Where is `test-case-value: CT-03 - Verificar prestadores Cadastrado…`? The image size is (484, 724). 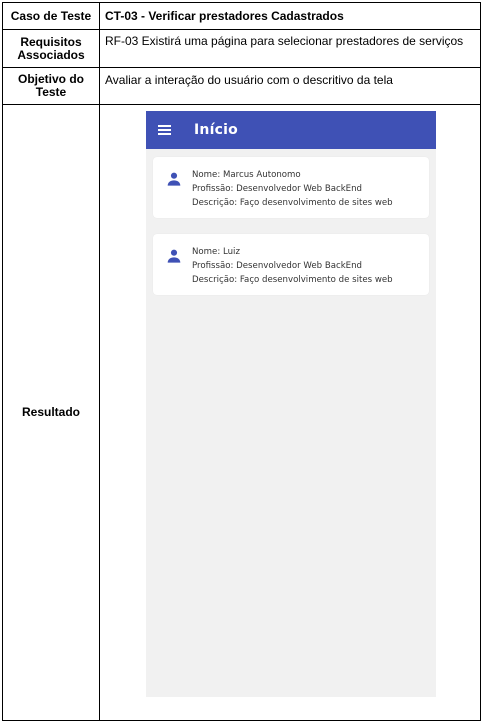 test-case-value: CT-03 - Verificar prestadores Cadastrado… is located at coordinates (290, 16).